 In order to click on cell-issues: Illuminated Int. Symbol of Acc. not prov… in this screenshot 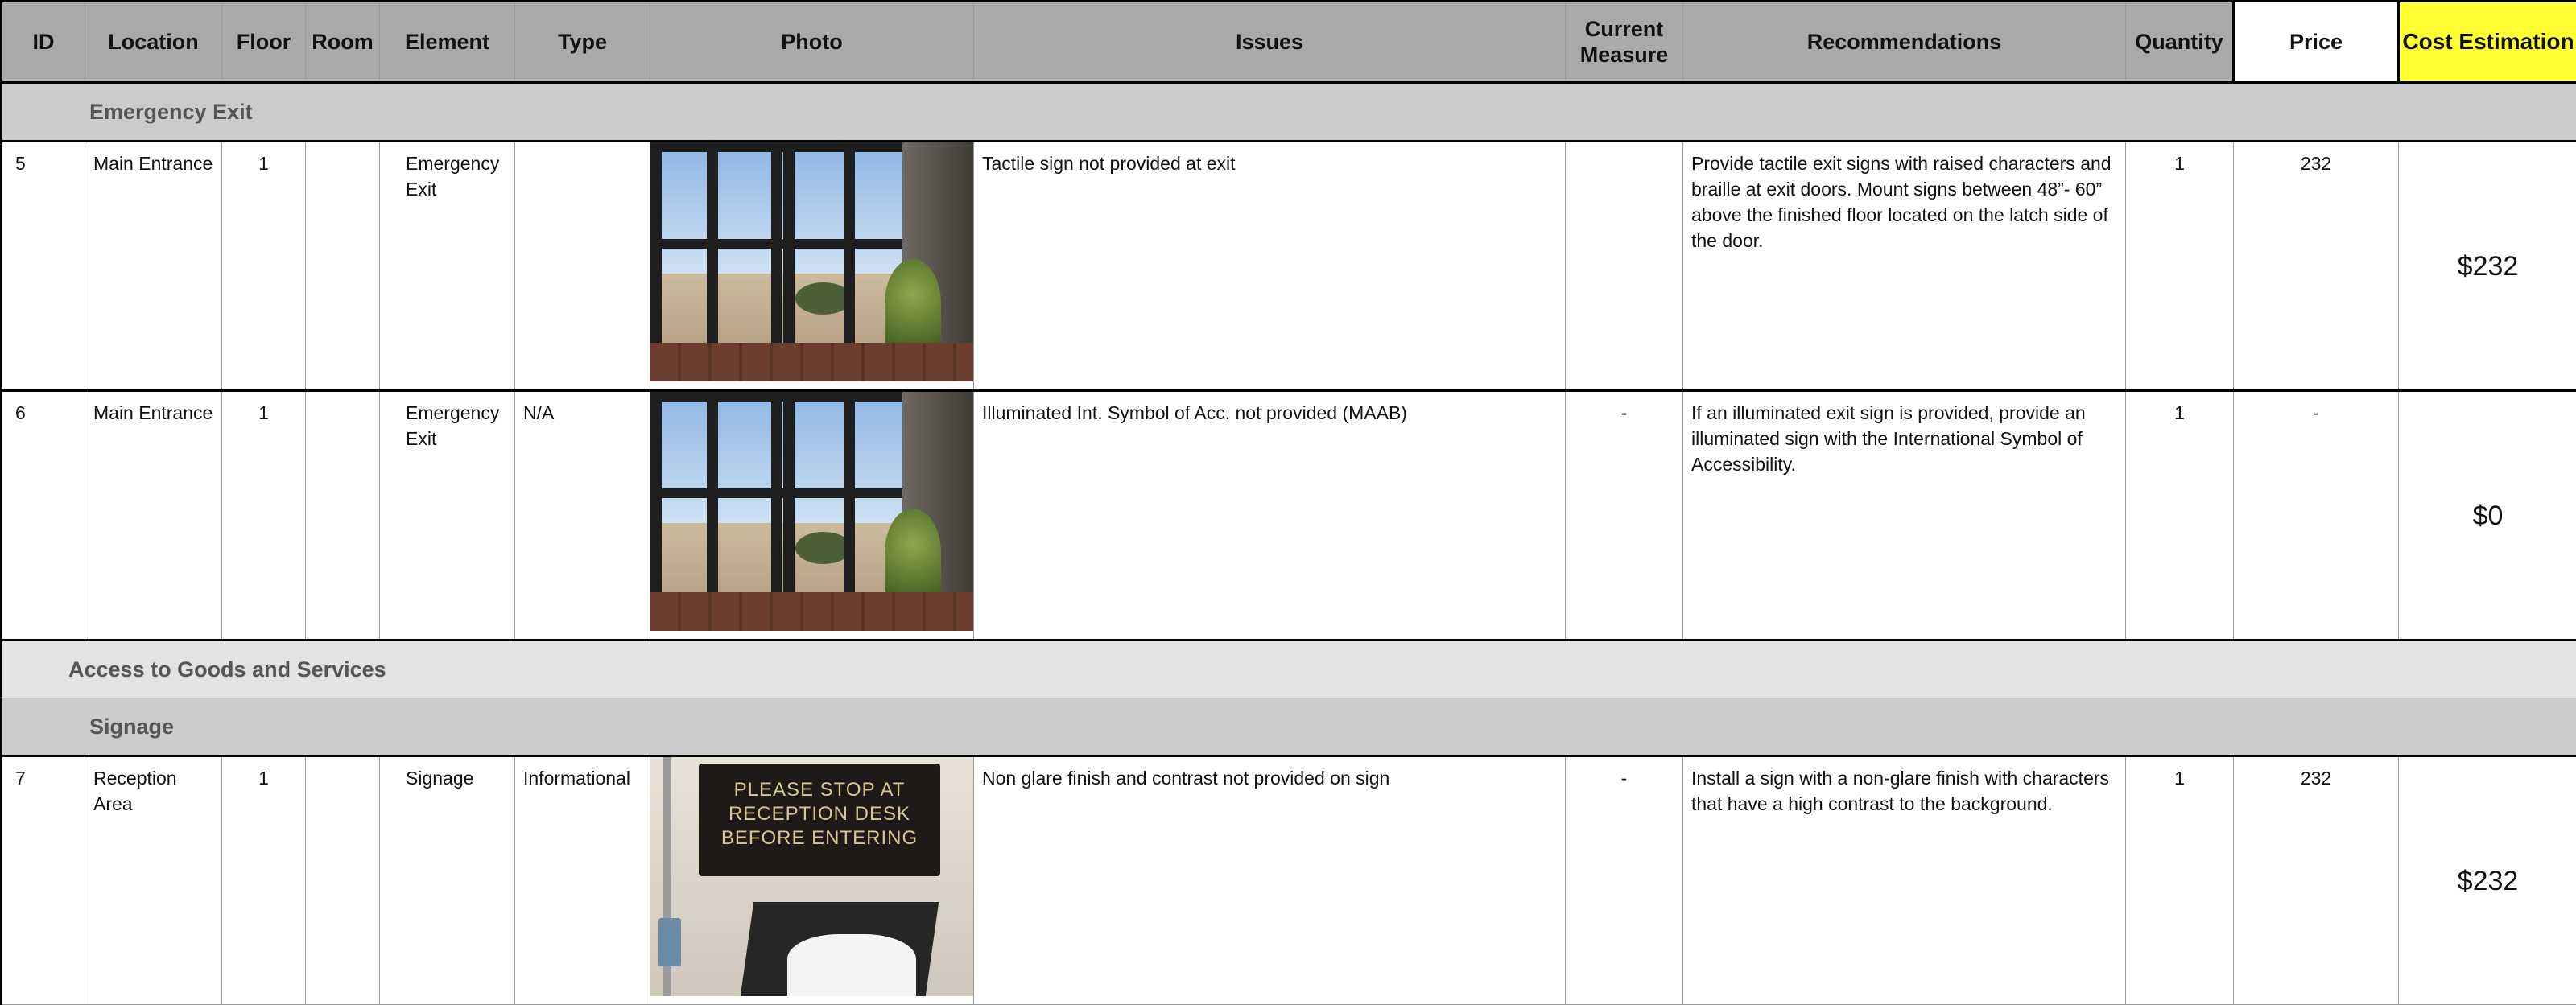, I will do `click(1270, 515)`.